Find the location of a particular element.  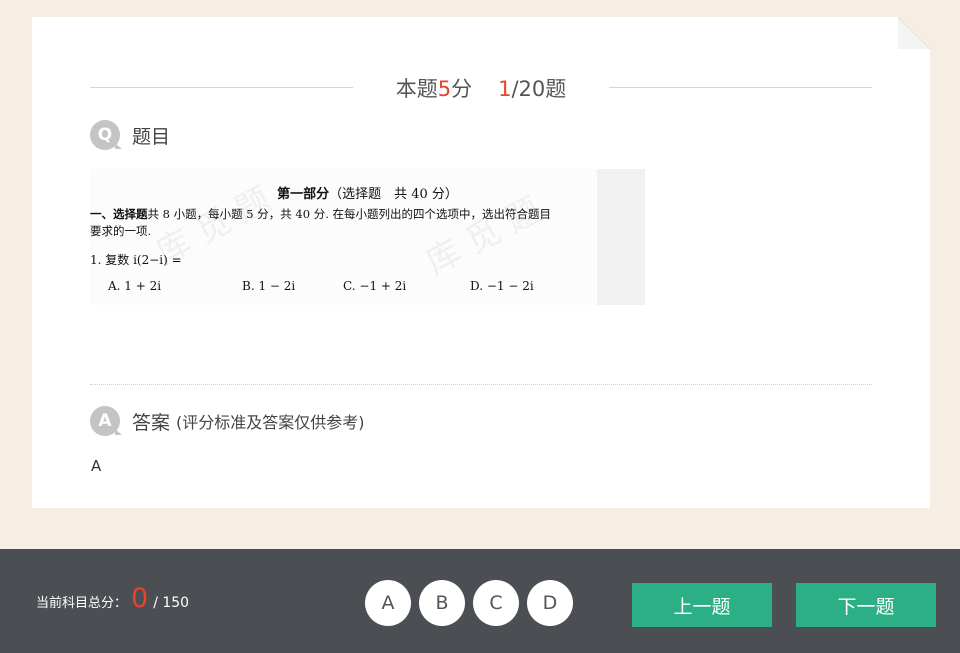

score-prefix: 本题 is located at coordinates (416, 89).